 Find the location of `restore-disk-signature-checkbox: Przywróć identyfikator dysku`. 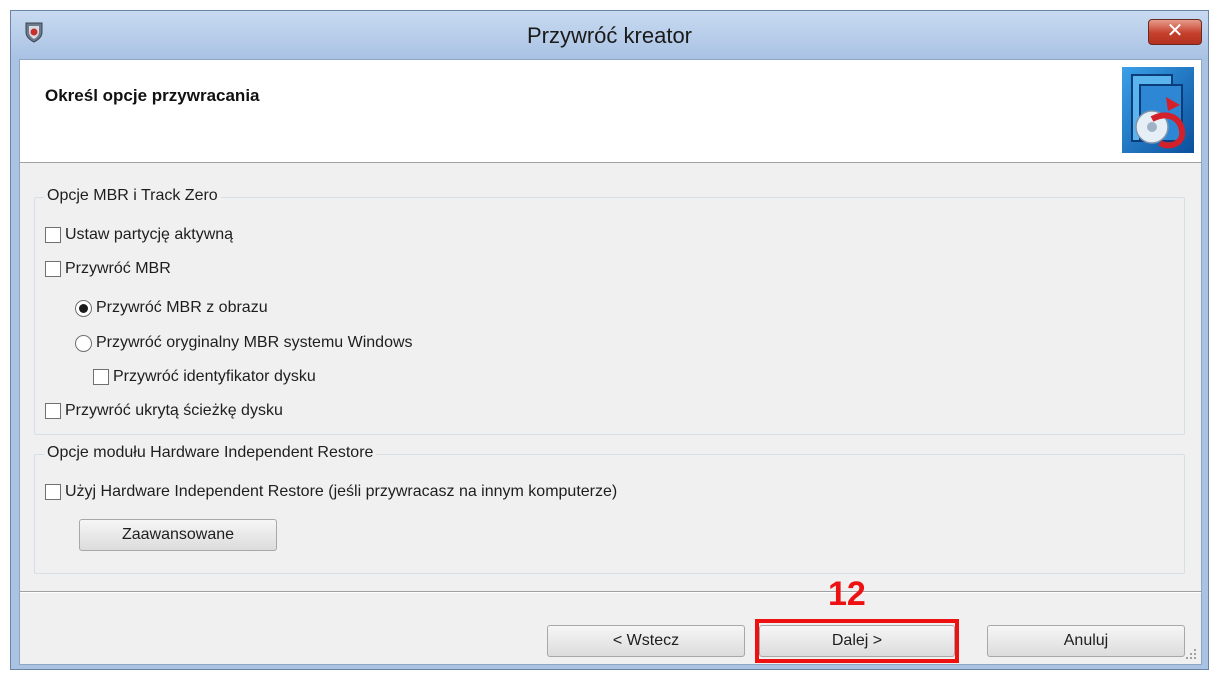

restore-disk-signature-checkbox: Przywróć identyfikator dysku is located at coordinates (204, 377).